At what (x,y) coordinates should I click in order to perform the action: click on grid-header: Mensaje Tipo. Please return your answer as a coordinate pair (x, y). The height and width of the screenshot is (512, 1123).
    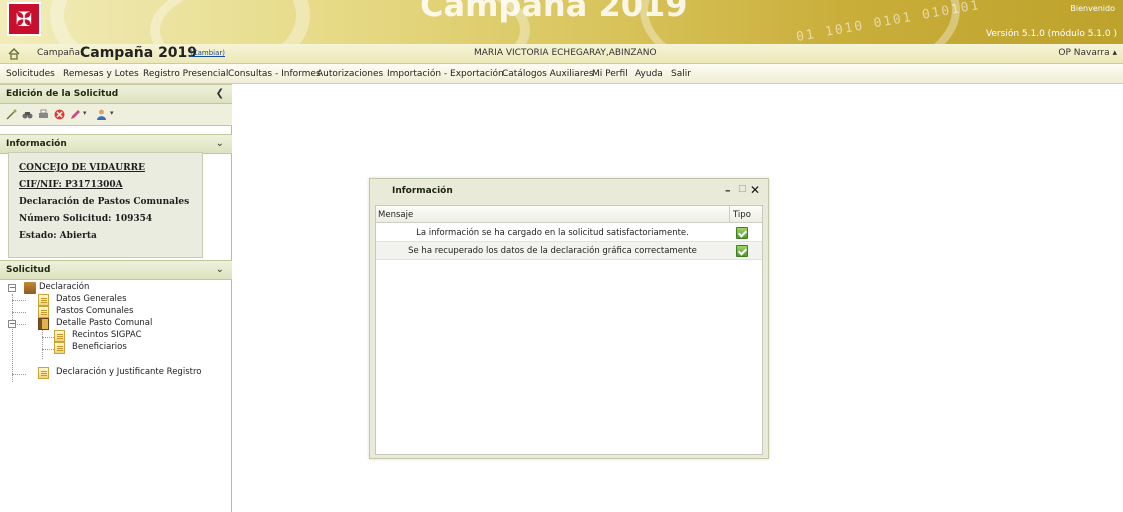
    Looking at the image, I should click on (569, 214).